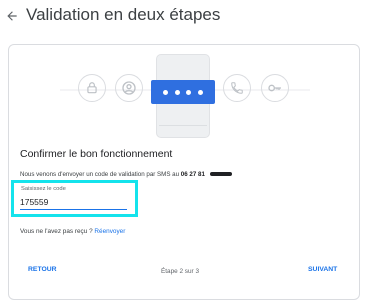 Image resolution: width=368 pixels, height=308 pixels. What do you see at coordinates (42, 269) in the screenshot?
I see `back-button: RETOUR` at bounding box center [42, 269].